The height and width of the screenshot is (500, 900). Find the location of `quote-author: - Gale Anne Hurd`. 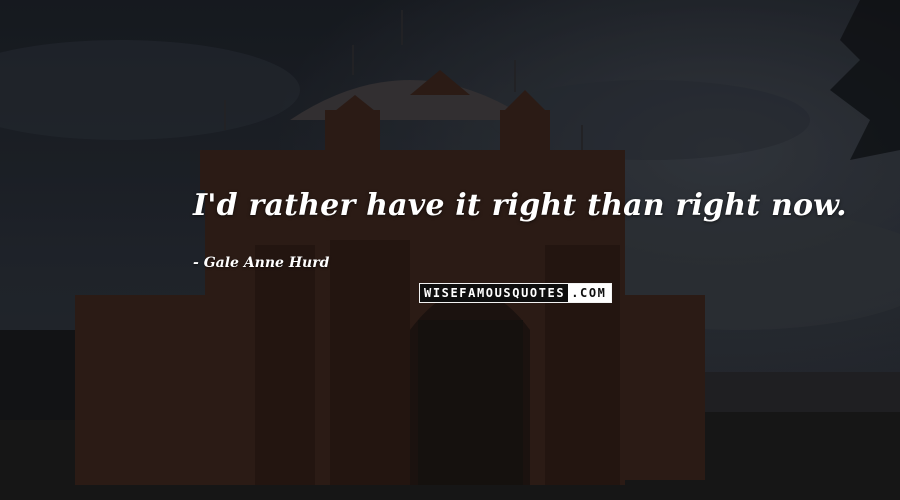

quote-author: - Gale Anne Hurd is located at coordinates (261, 263).